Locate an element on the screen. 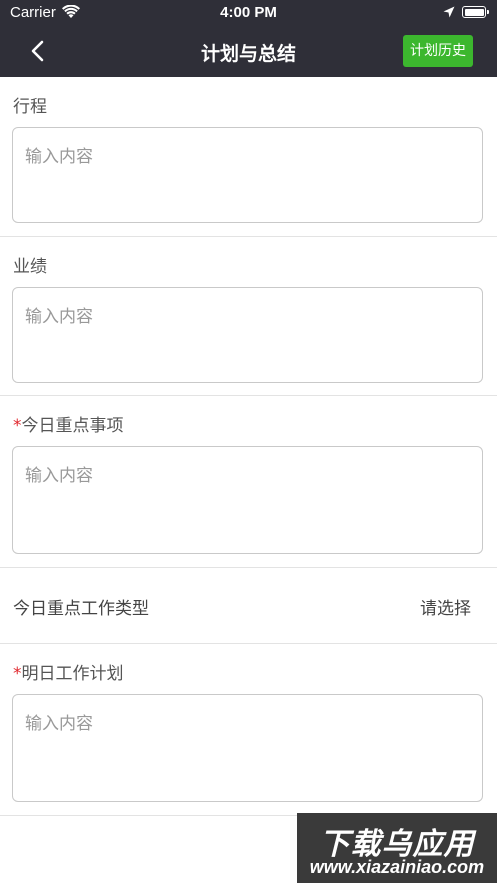  location-arrow-icon is located at coordinates (449, 12).